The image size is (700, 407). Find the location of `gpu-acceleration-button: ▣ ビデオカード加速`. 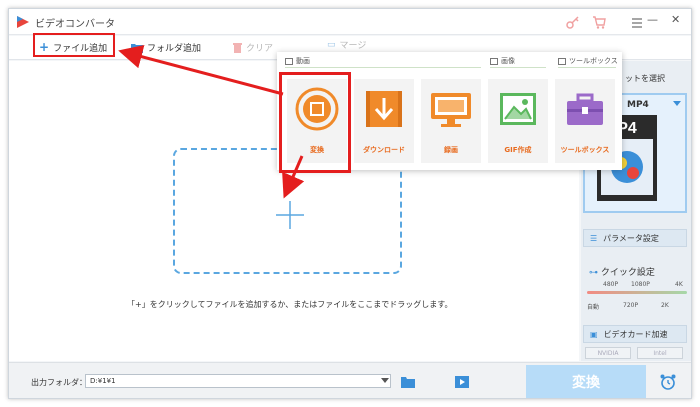

gpu-acceleration-button: ▣ ビデオカード加速 is located at coordinates (635, 334).